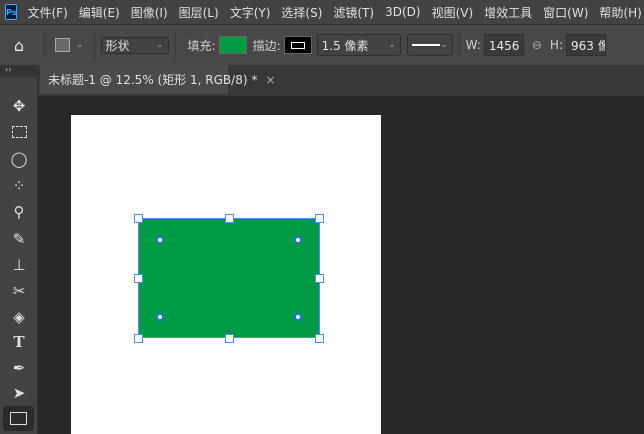 This screenshot has height=434, width=644. I want to click on paint-bucket-tool-icon: ◈, so click(19, 317).